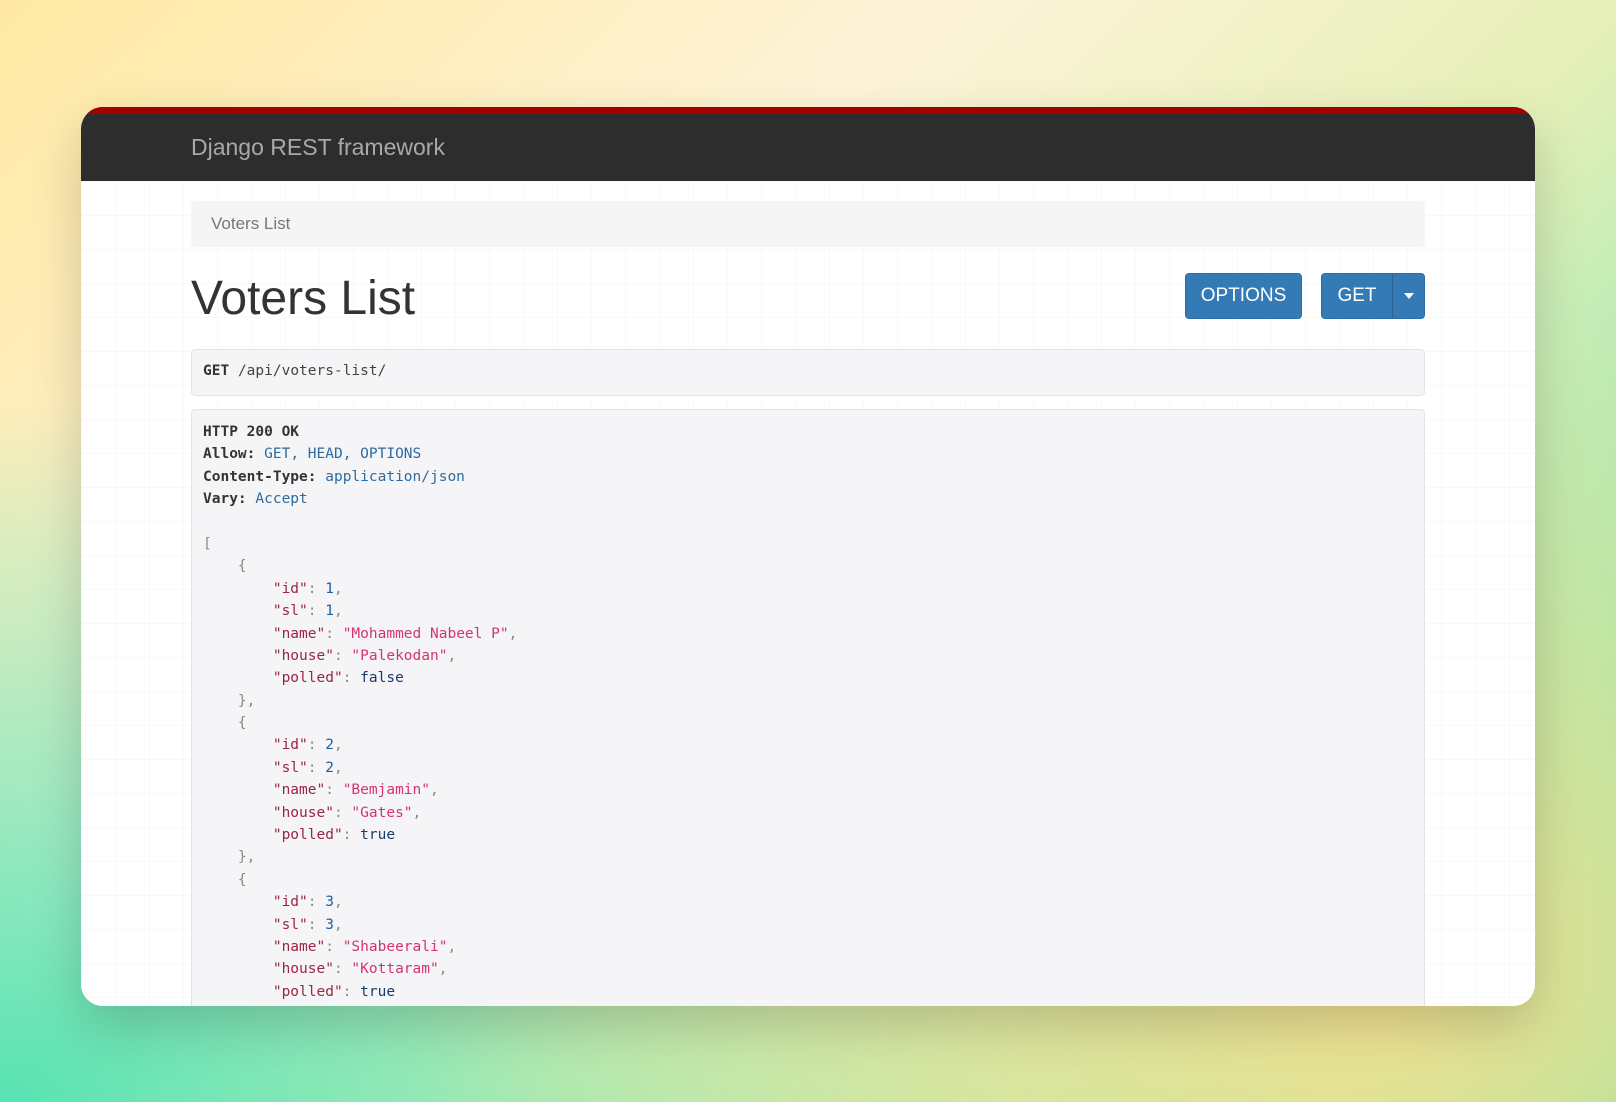 The width and height of the screenshot is (1616, 1102). Describe the element at coordinates (355, 790) in the screenshot. I see `json-field-name: "name": "Bemjamin",` at that location.